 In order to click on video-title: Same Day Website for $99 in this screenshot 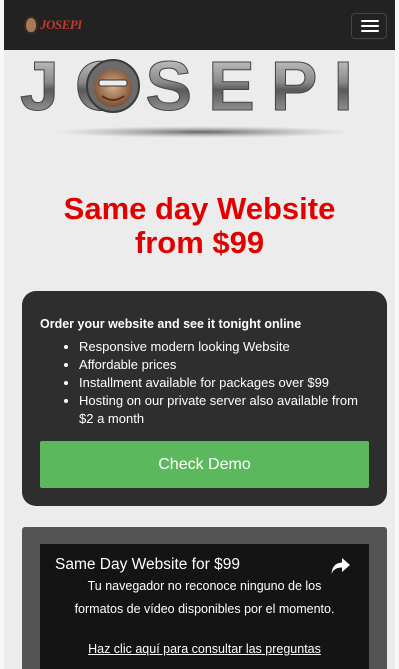, I will do `click(147, 565)`.